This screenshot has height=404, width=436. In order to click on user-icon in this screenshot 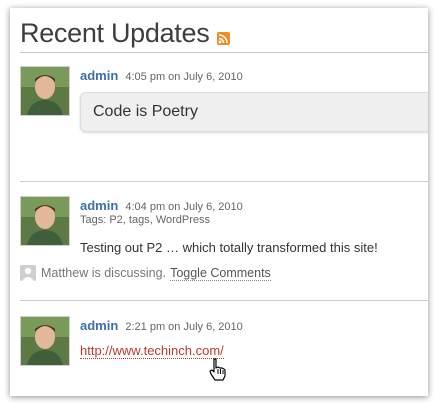, I will do `click(28, 273)`.